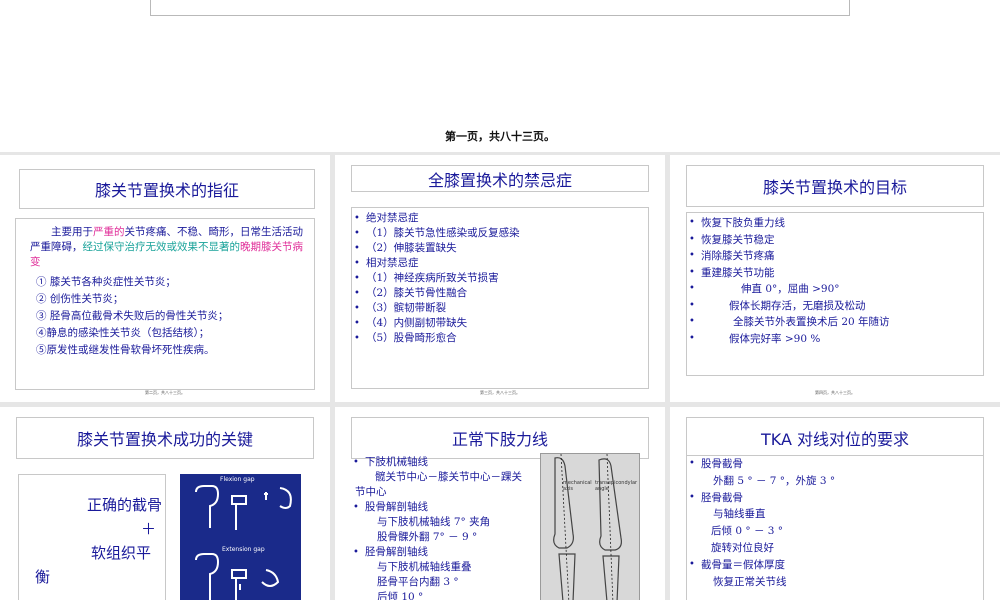 This screenshot has width=1000, height=600. I want to click on knee-diagram-icon, so click(243, 542).